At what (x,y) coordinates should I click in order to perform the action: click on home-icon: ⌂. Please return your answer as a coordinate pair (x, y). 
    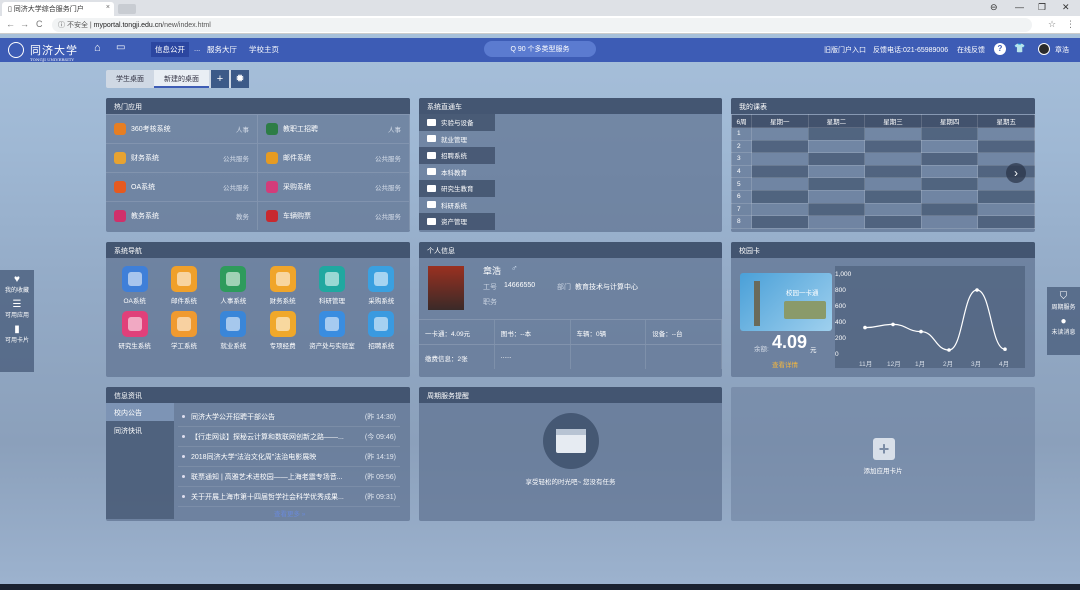
    Looking at the image, I should click on (97, 48).